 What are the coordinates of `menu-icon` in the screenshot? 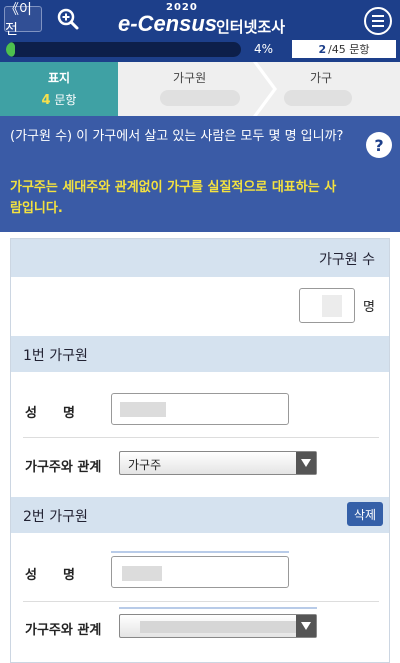 It's located at (378, 21).